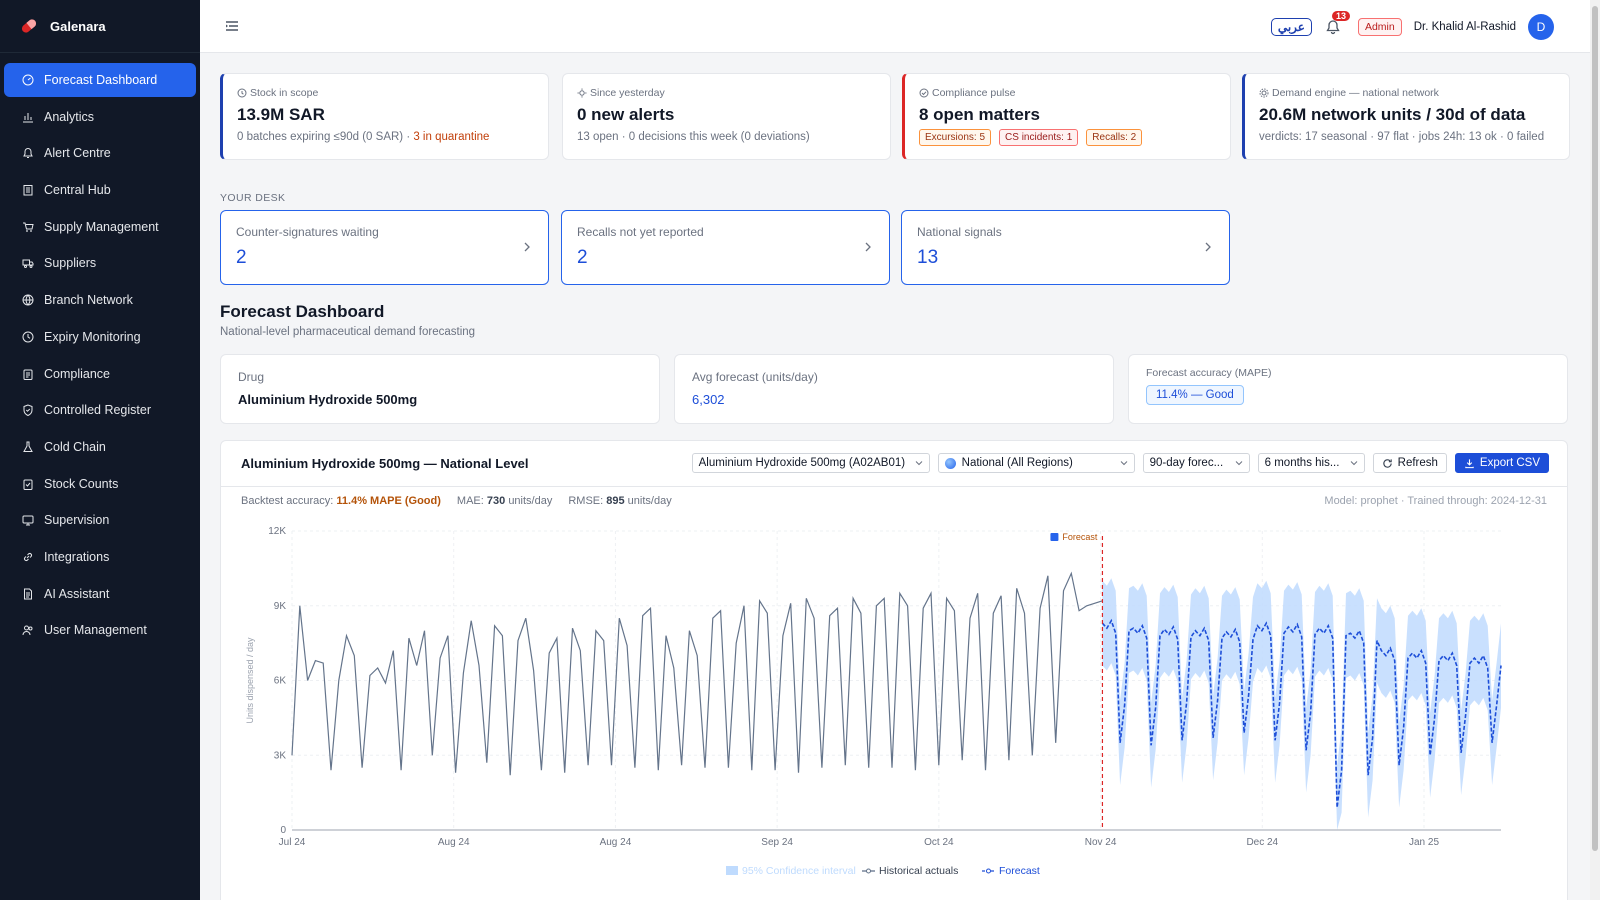 This screenshot has width=1600, height=900. Describe the element at coordinates (28, 630) in the screenshot. I see `users-icon` at that location.